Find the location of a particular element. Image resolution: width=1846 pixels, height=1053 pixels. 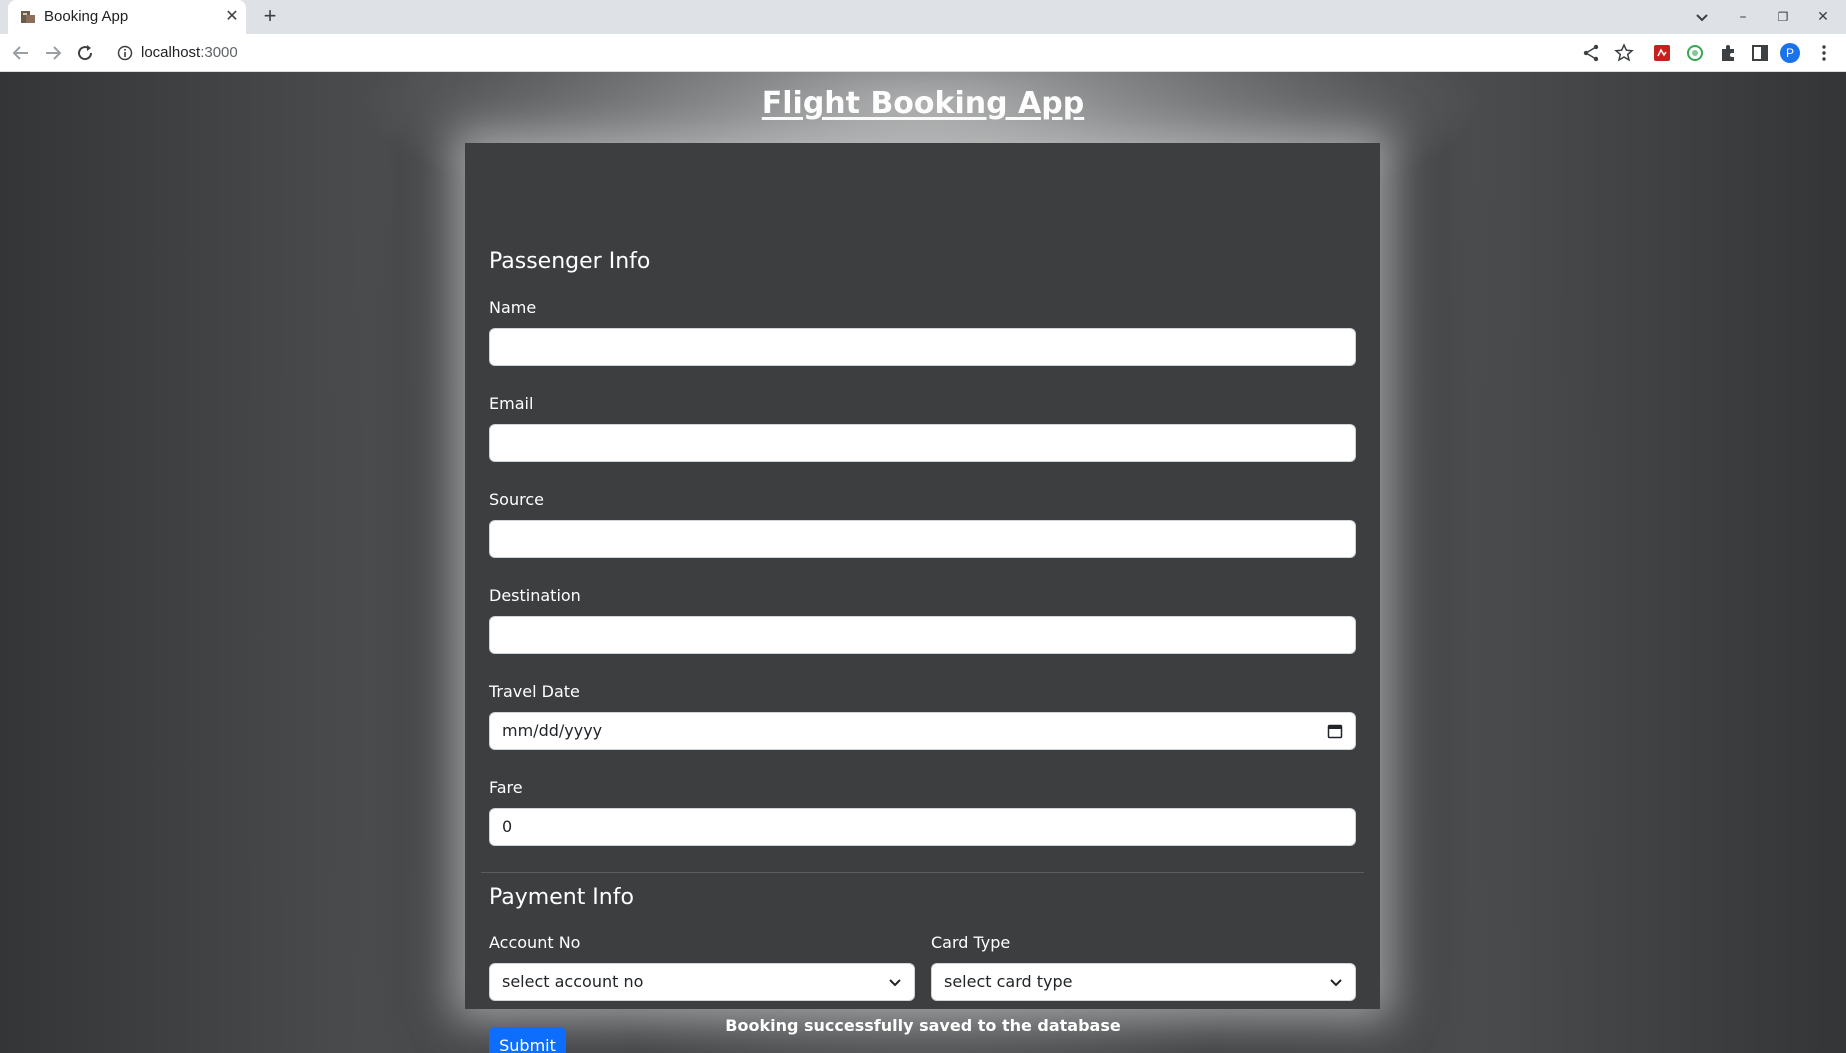

passenger-info-heading: Passenger Info is located at coordinates (570, 261).